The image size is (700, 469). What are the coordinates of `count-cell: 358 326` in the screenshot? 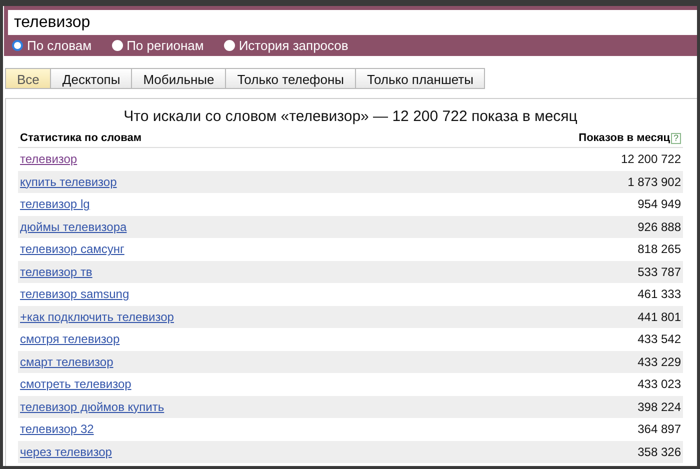 It's located at (659, 451).